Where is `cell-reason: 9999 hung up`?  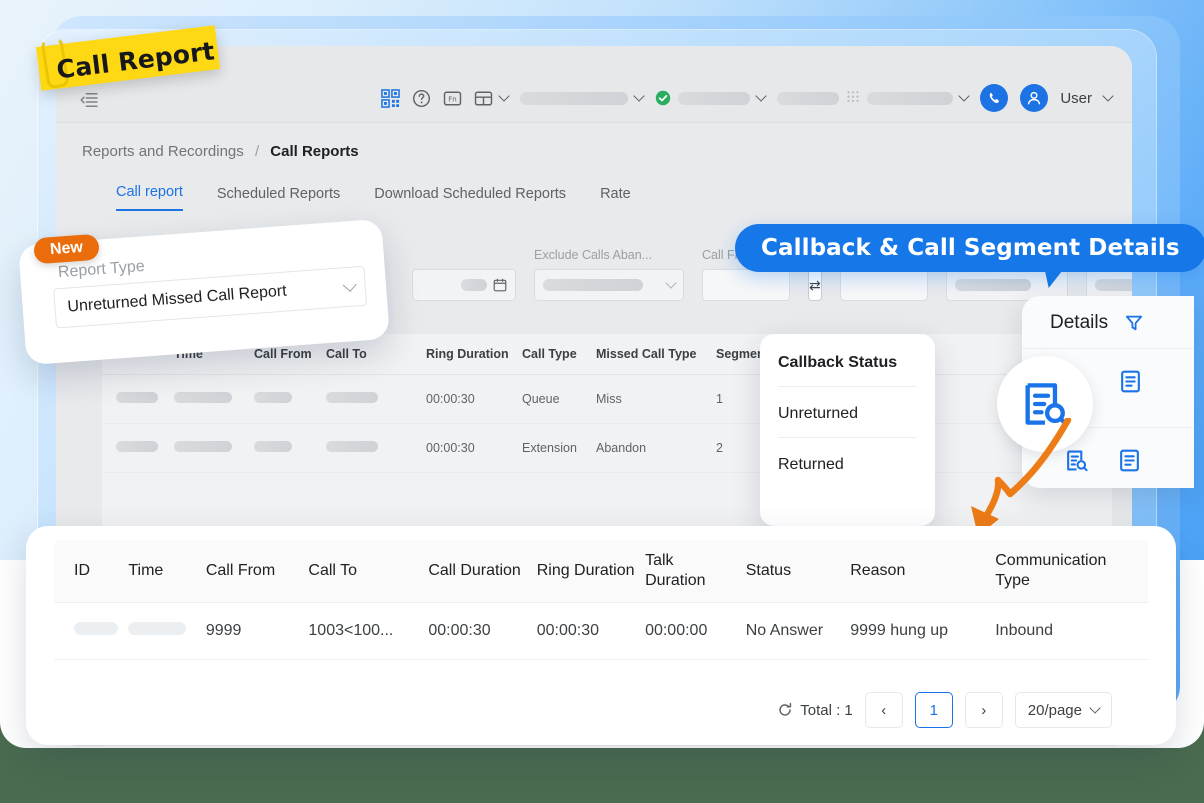 cell-reason: 9999 hung up is located at coordinates (899, 630).